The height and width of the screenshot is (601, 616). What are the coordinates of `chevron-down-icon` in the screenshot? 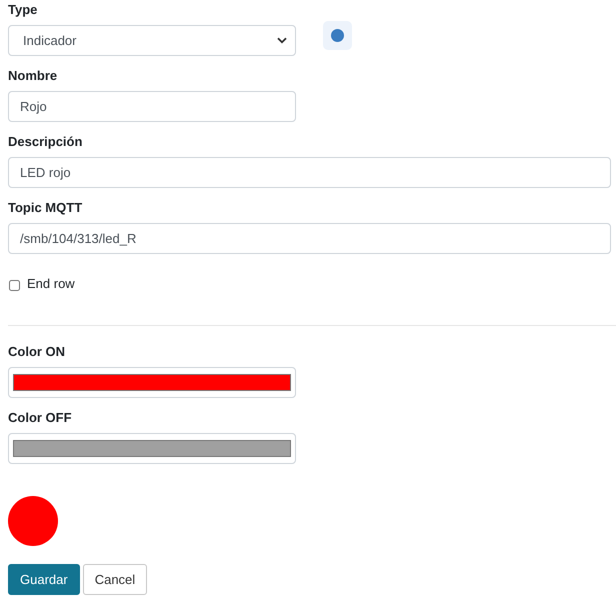 It's located at (282, 40).